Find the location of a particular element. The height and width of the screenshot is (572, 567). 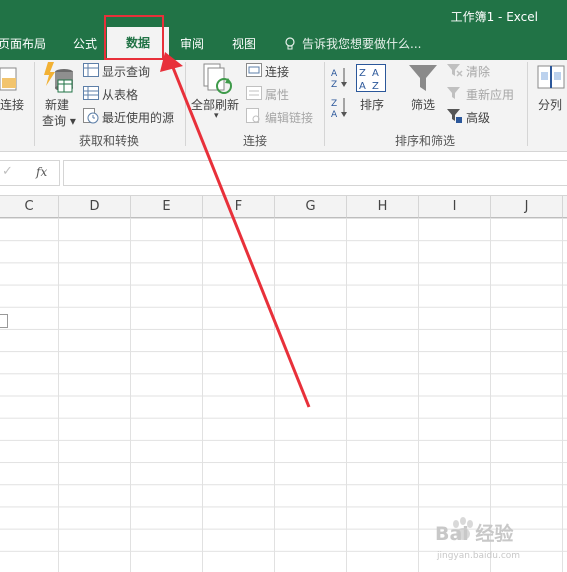

annotation-highlight-box is located at coordinates (134, 37).